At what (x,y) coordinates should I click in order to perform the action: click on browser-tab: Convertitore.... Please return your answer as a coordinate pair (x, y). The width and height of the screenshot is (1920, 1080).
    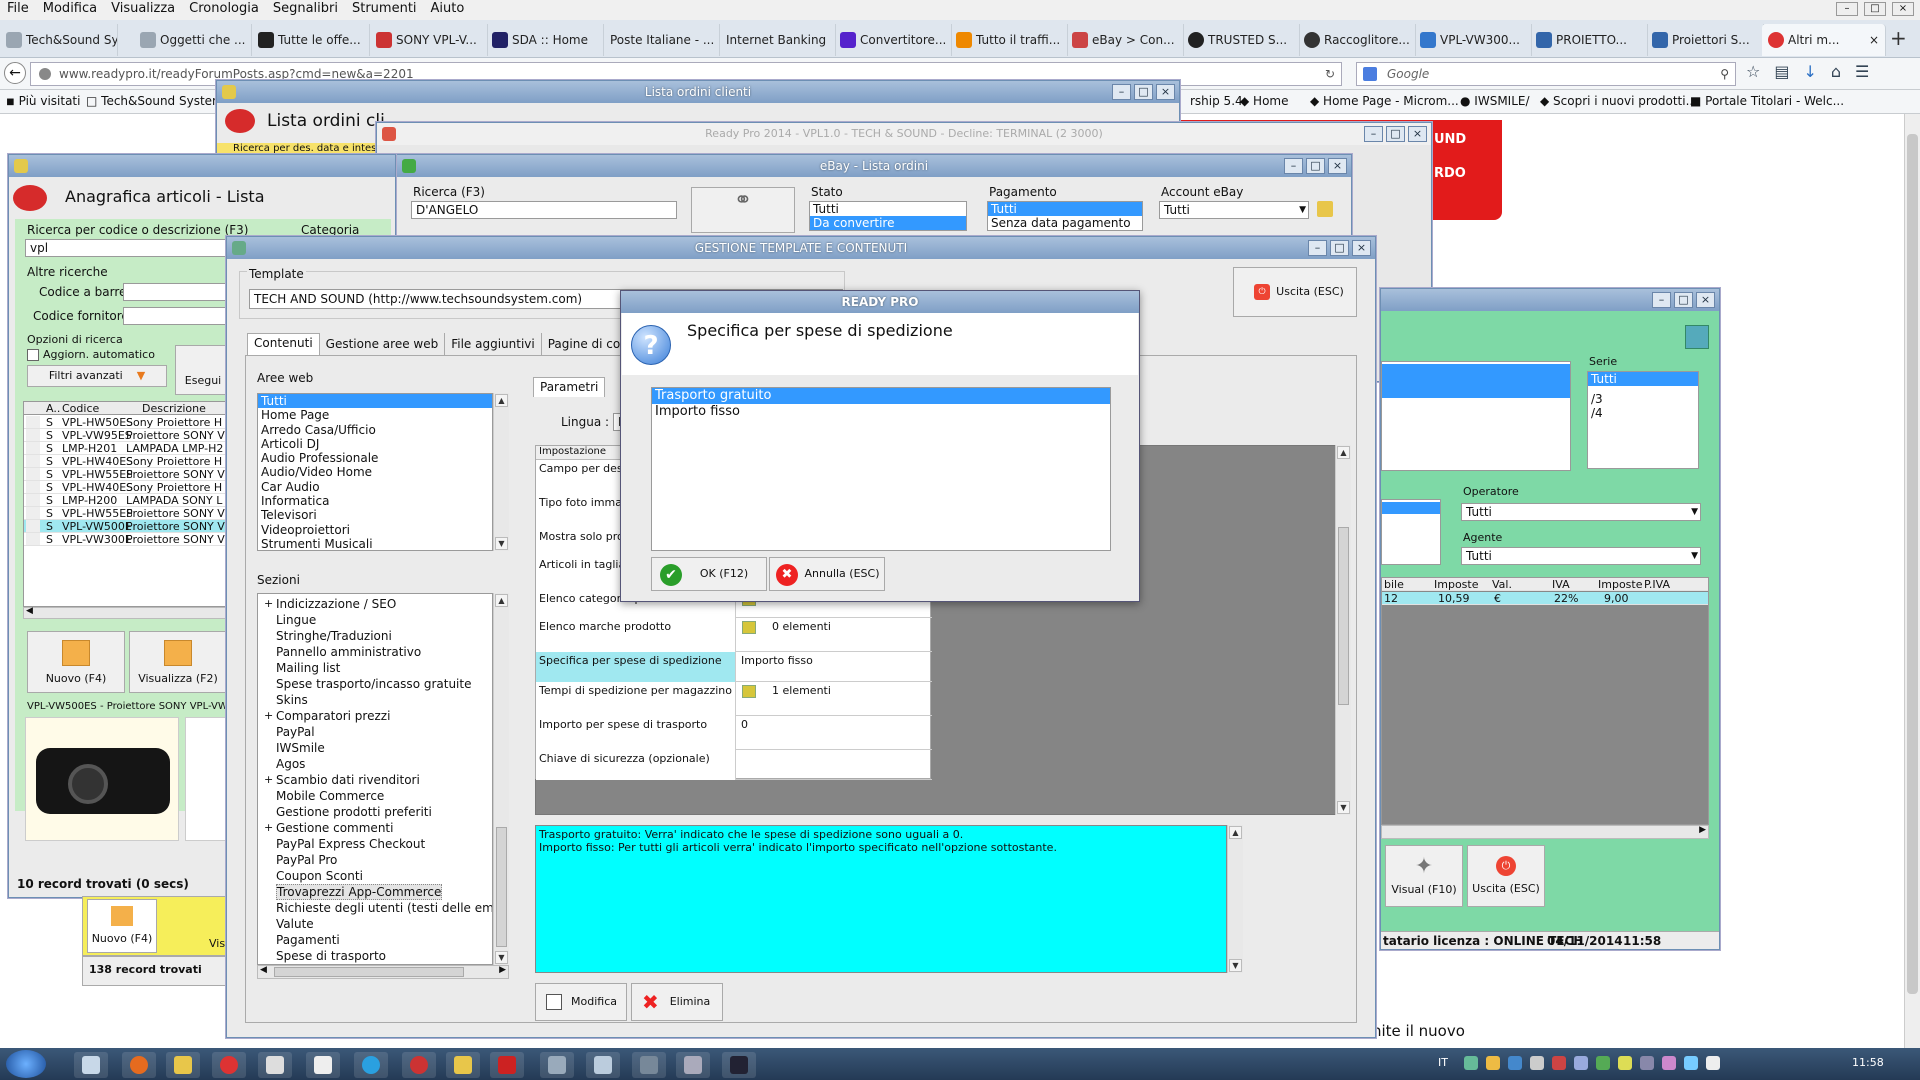
    Looking at the image, I should click on (893, 40).